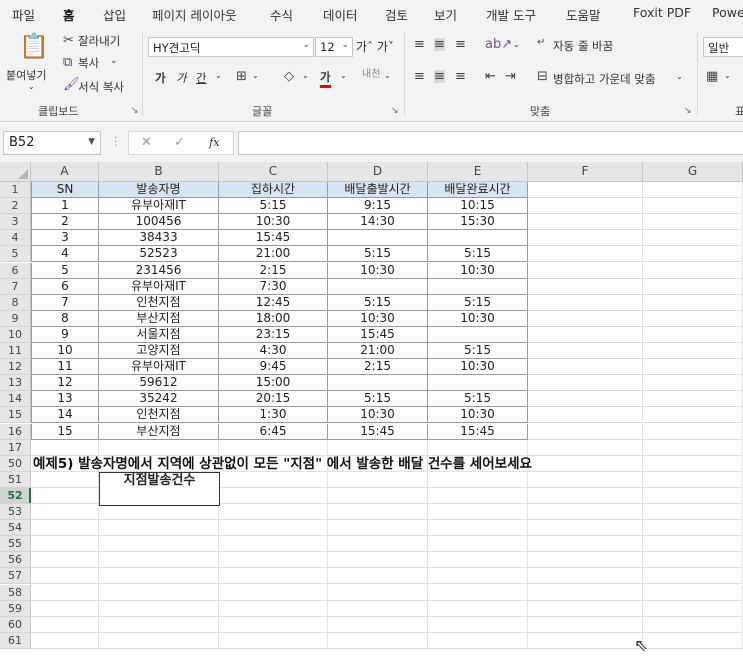 The width and height of the screenshot is (743, 662). I want to click on align-left-icon: ≡, so click(419, 76).